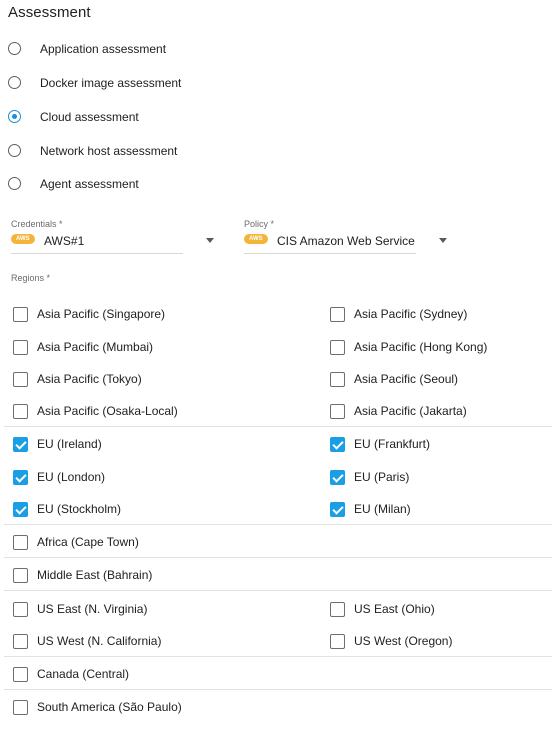  Describe the element at coordinates (109, 707) in the screenshot. I see `region-label: South America (São Paulo)` at that location.